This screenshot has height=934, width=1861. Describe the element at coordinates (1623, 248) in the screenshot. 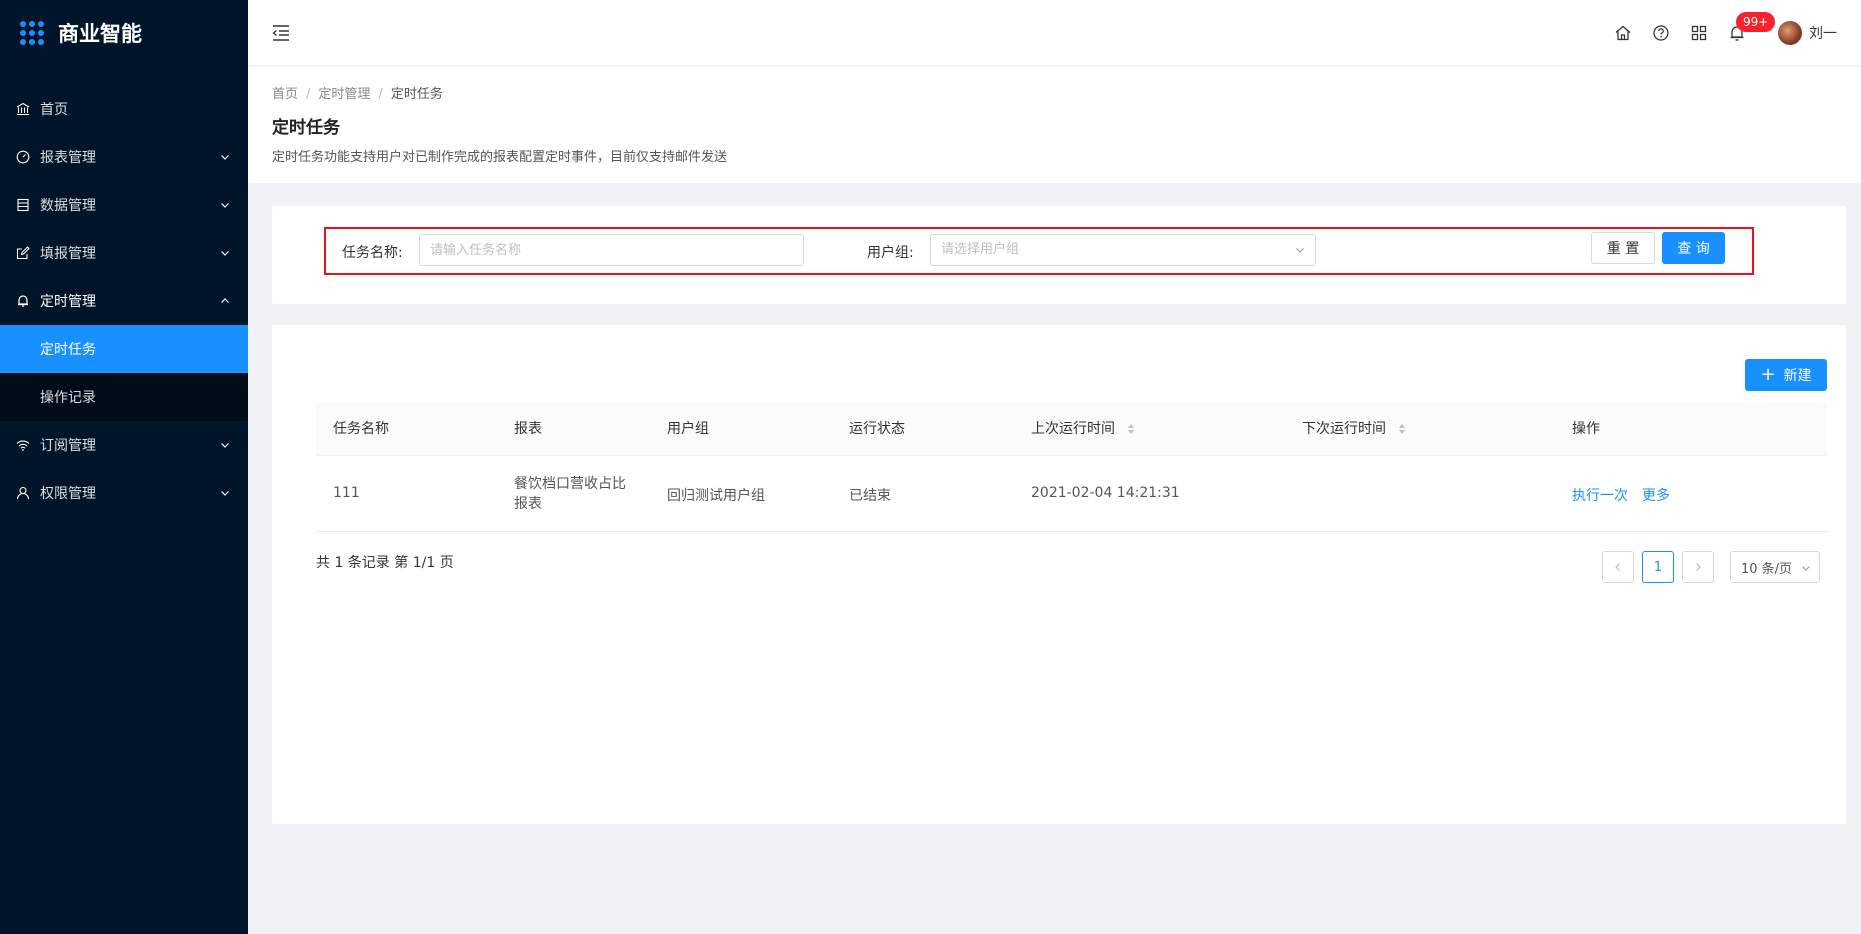

I see `reset-button: 重 置` at that location.